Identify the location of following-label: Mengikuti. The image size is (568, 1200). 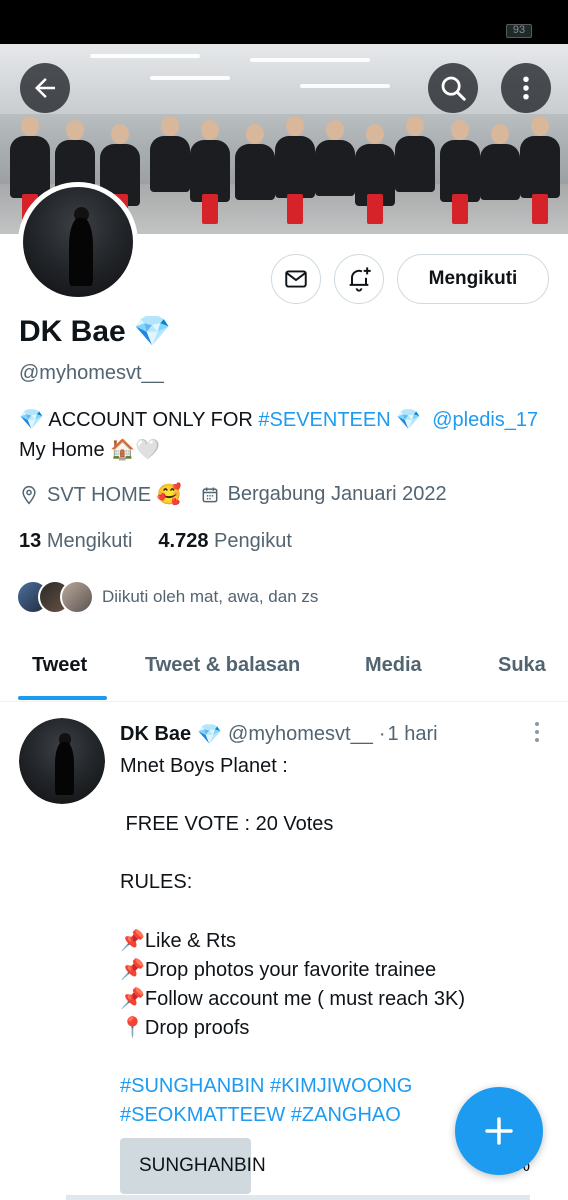
(89, 541).